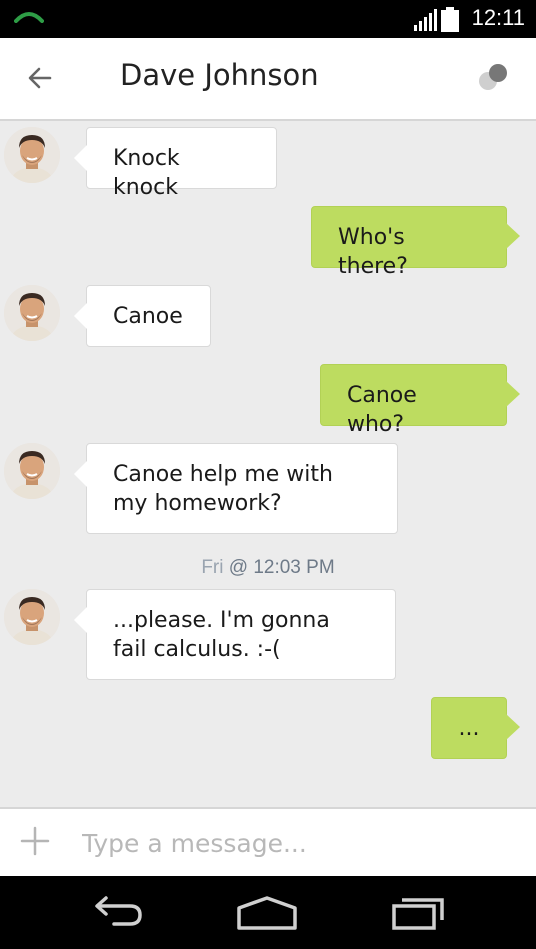 This screenshot has height=949, width=536. What do you see at coordinates (373, 252) in the screenshot?
I see `message-text: Who's there?` at bounding box center [373, 252].